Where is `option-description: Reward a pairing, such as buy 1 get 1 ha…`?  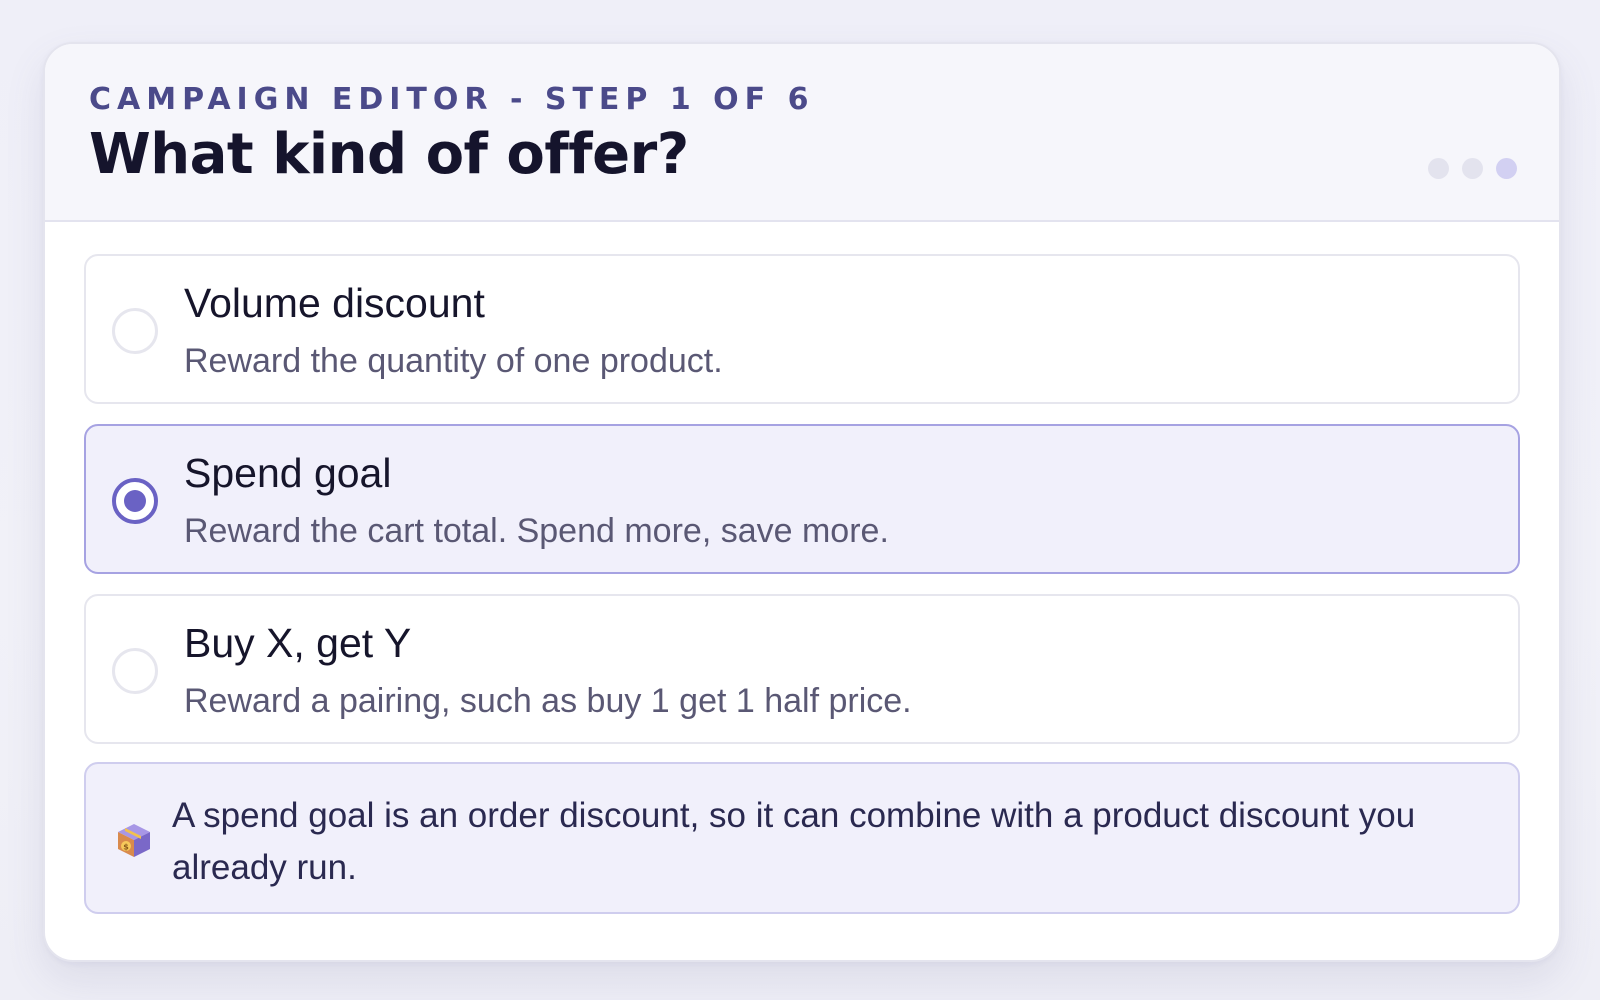
option-description: Reward a pairing, such as buy 1 get 1 ha… is located at coordinates (548, 701).